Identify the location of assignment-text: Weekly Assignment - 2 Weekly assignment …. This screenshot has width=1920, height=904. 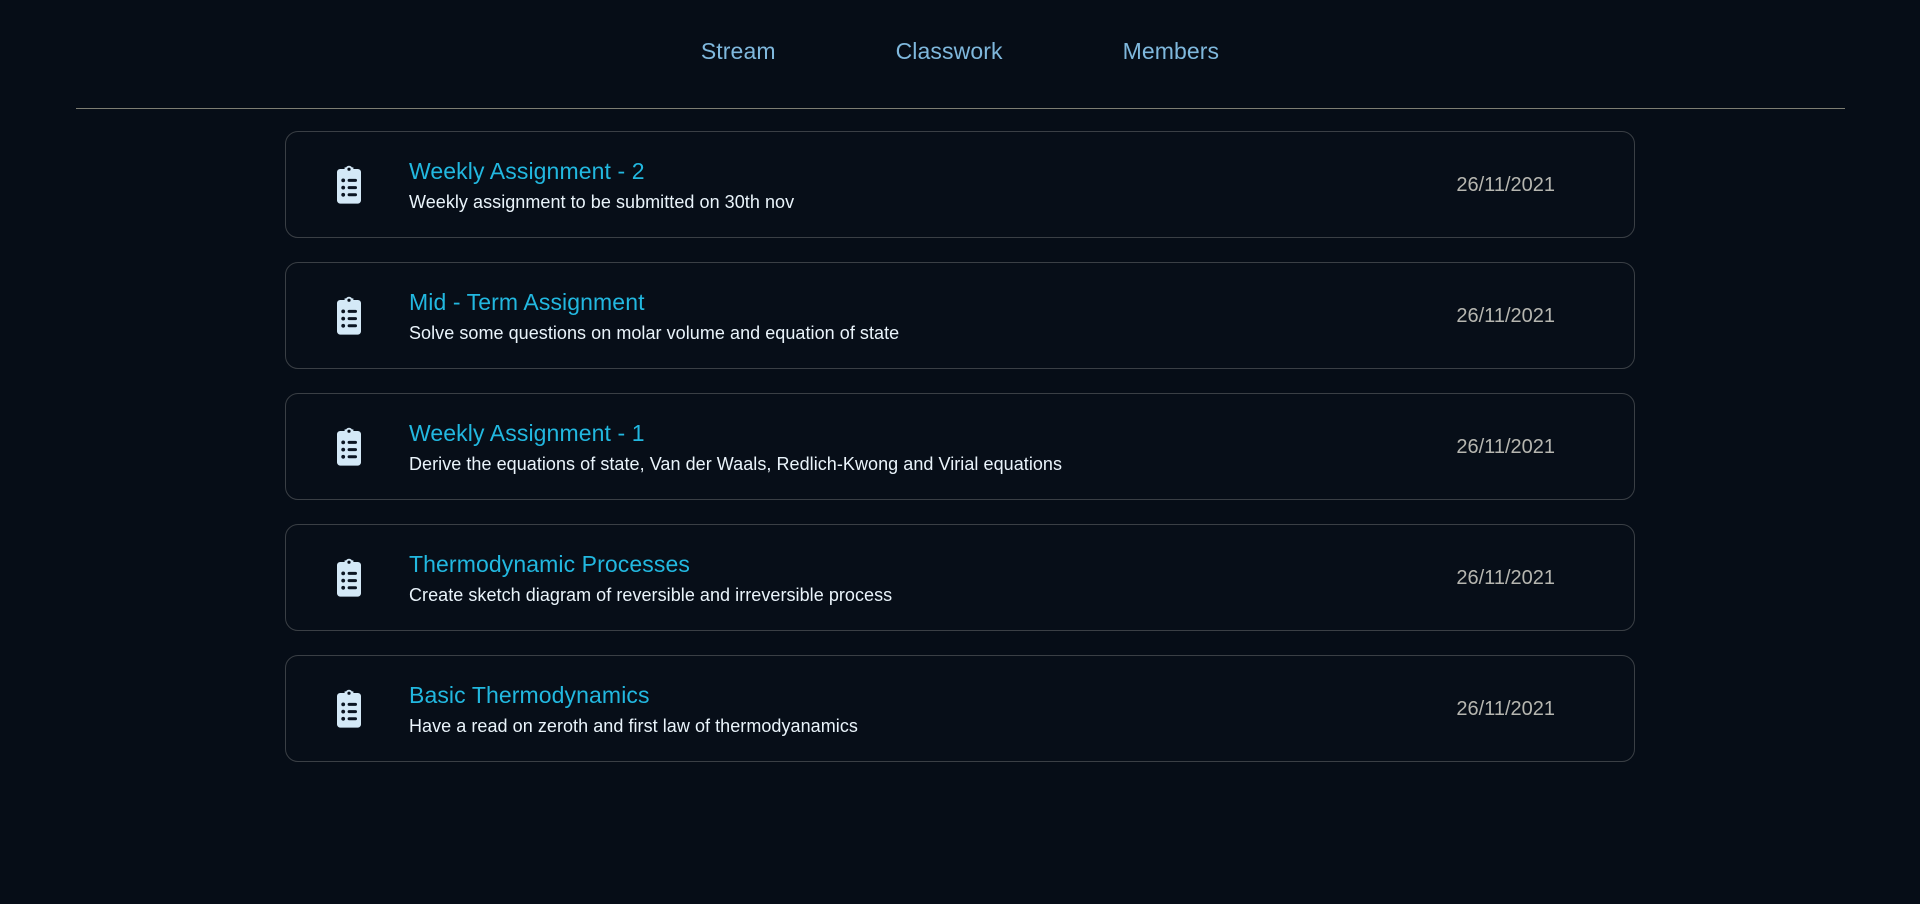
(932, 185).